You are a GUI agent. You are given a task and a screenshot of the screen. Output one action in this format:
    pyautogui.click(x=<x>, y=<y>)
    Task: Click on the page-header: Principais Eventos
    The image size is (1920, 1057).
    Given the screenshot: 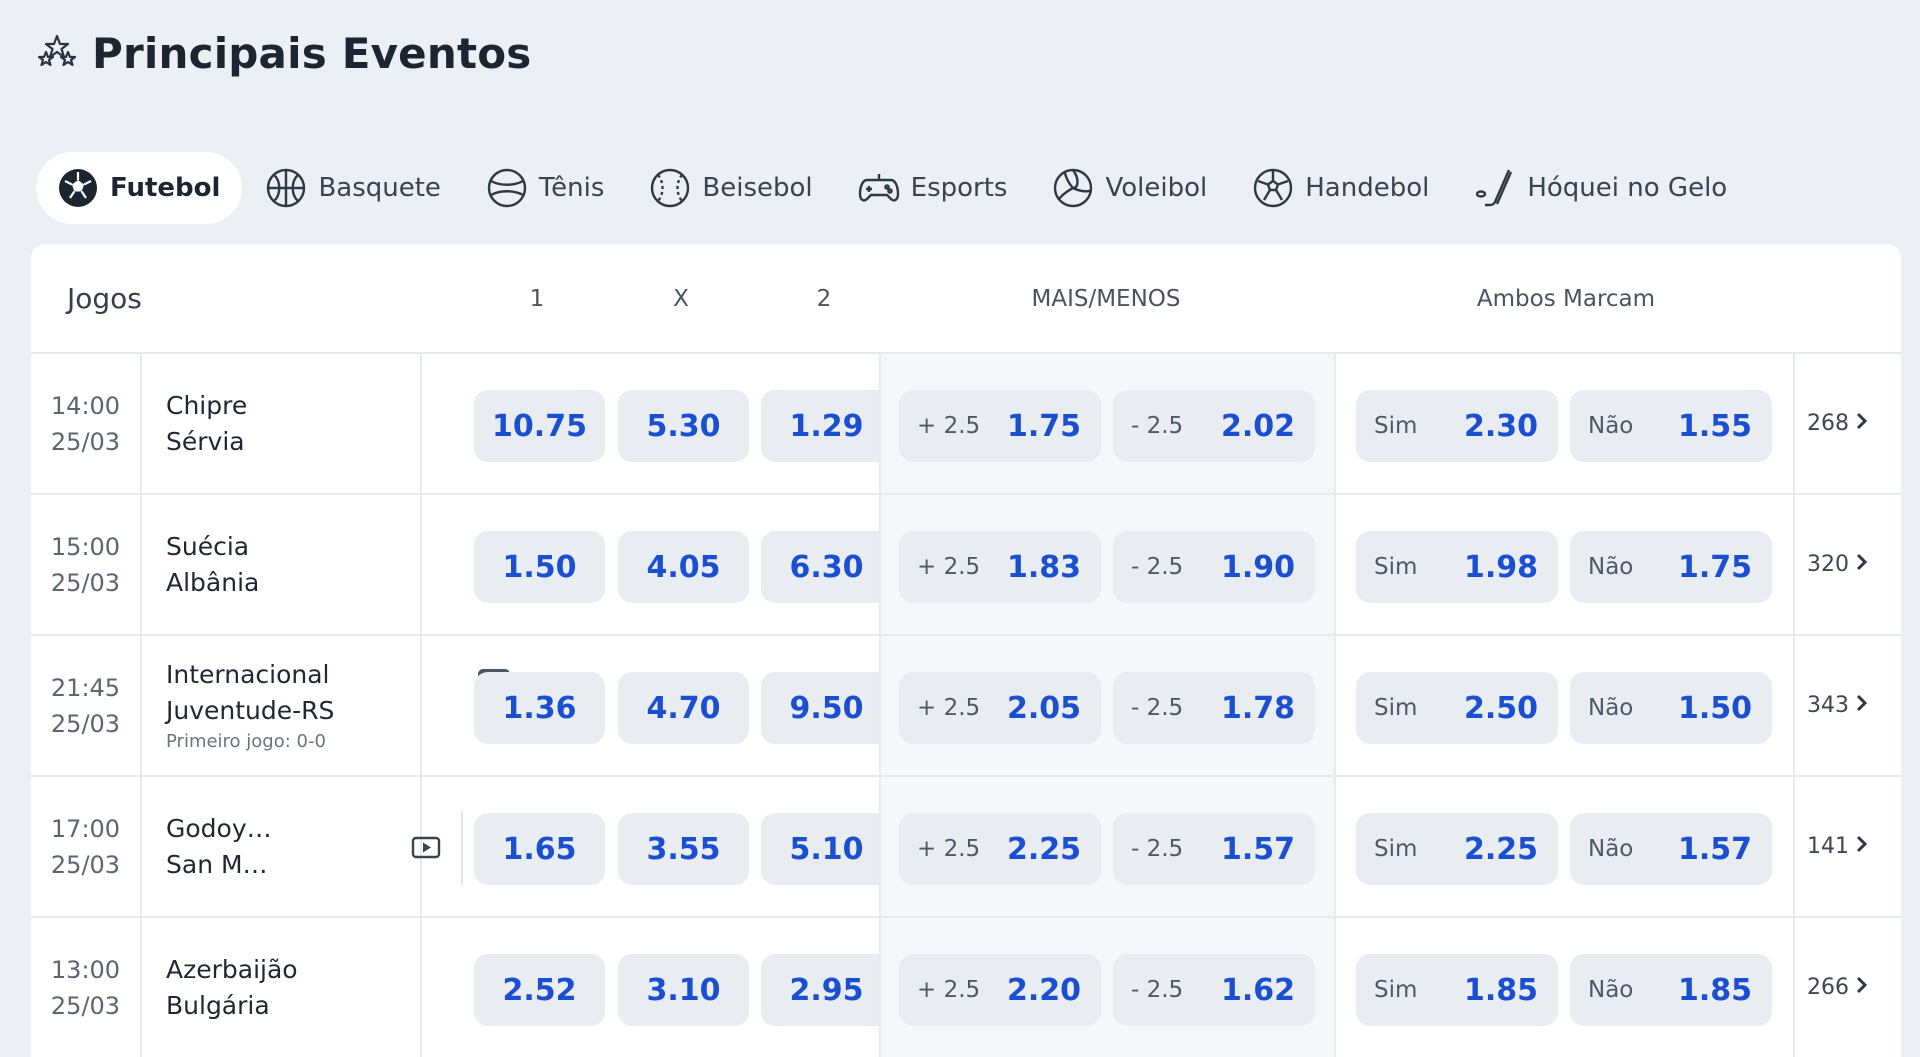 What is the action you would take?
    pyautogui.click(x=283, y=53)
    